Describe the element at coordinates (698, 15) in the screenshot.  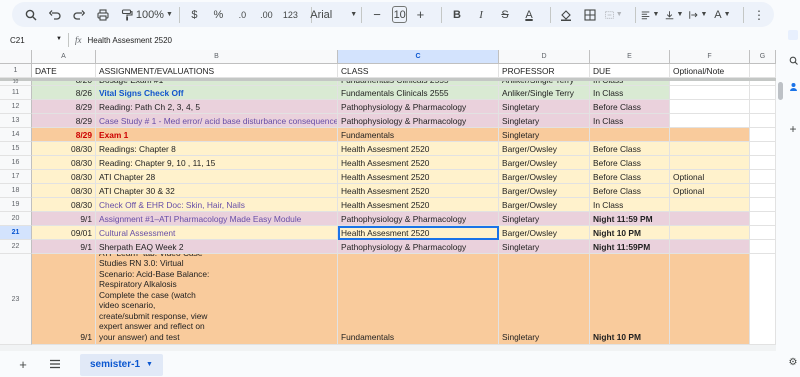
I see `text-wrap-icon: ▼` at that location.